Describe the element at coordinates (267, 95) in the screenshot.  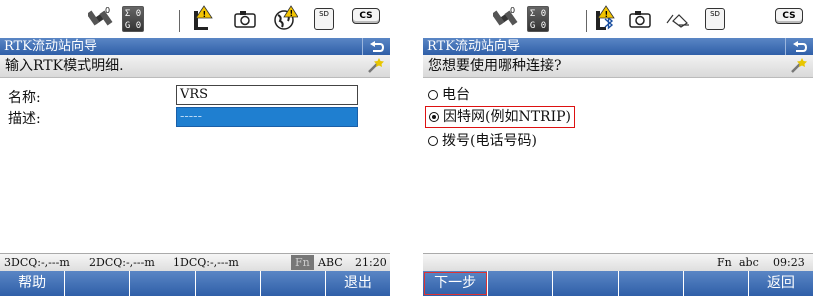
I see `name-input: VRS` at that location.